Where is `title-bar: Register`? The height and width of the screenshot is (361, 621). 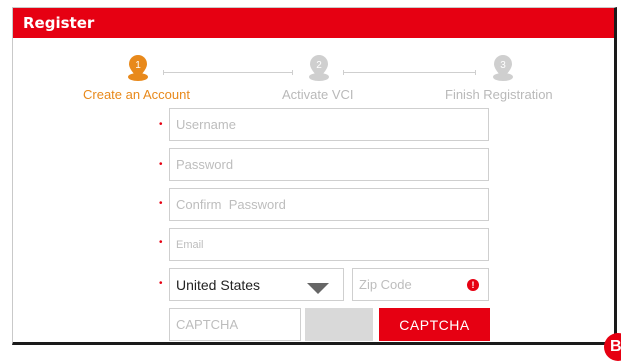 title-bar: Register is located at coordinates (313, 23).